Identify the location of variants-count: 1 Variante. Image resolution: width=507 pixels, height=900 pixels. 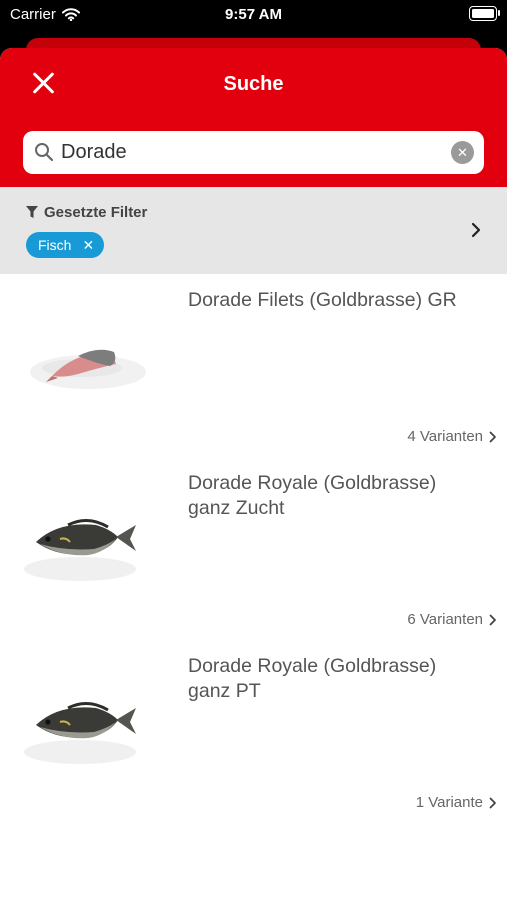
(449, 802).